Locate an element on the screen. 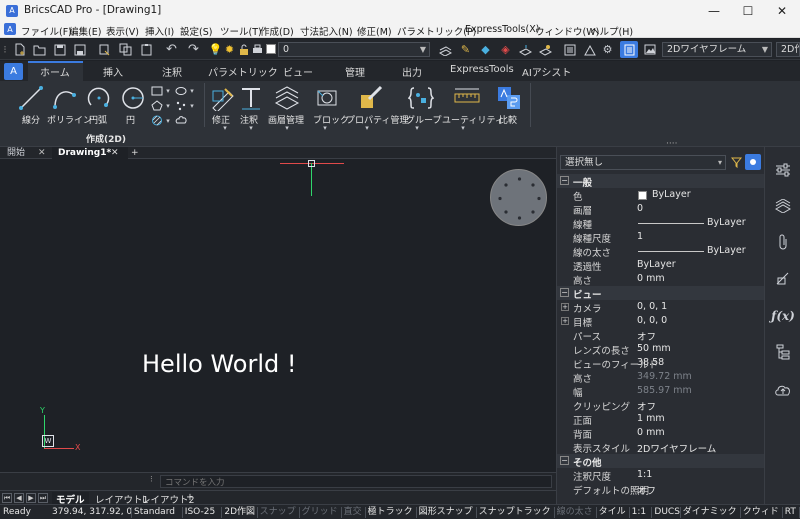 Image resolution: width=800 pixels, height=519 pixels. menu-tools: ツール(T) is located at coordinates (241, 31).